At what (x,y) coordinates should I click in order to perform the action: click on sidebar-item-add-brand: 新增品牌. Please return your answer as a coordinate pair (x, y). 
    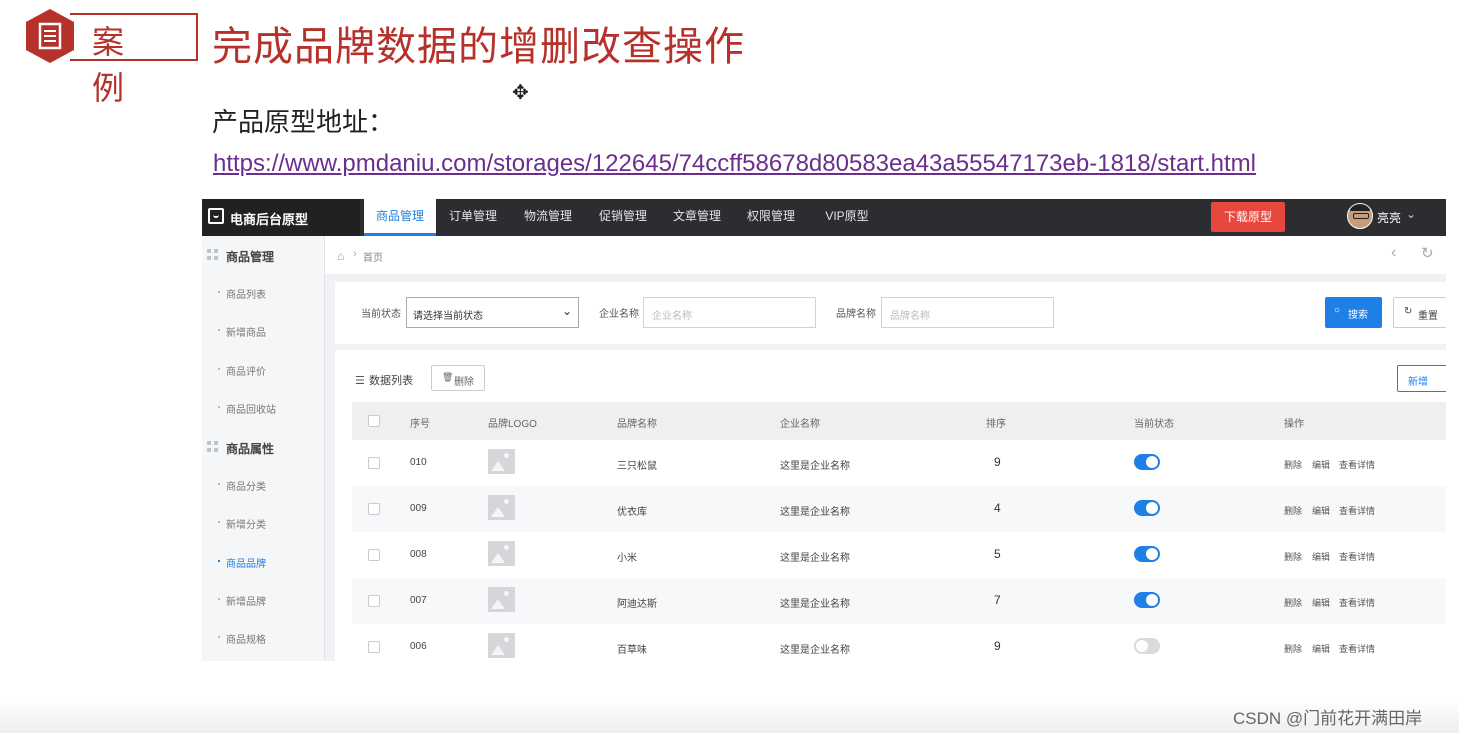
    Looking at the image, I should click on (263, 600).